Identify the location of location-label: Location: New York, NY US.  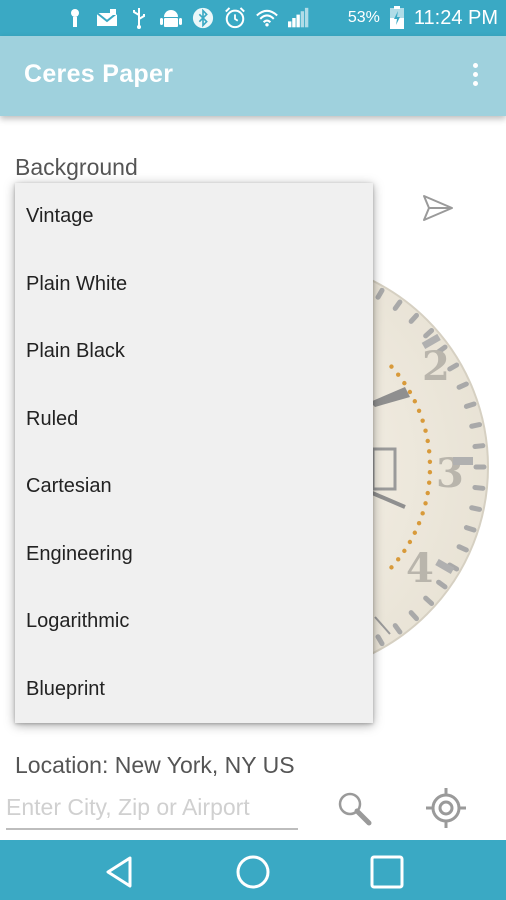
(155, 765).